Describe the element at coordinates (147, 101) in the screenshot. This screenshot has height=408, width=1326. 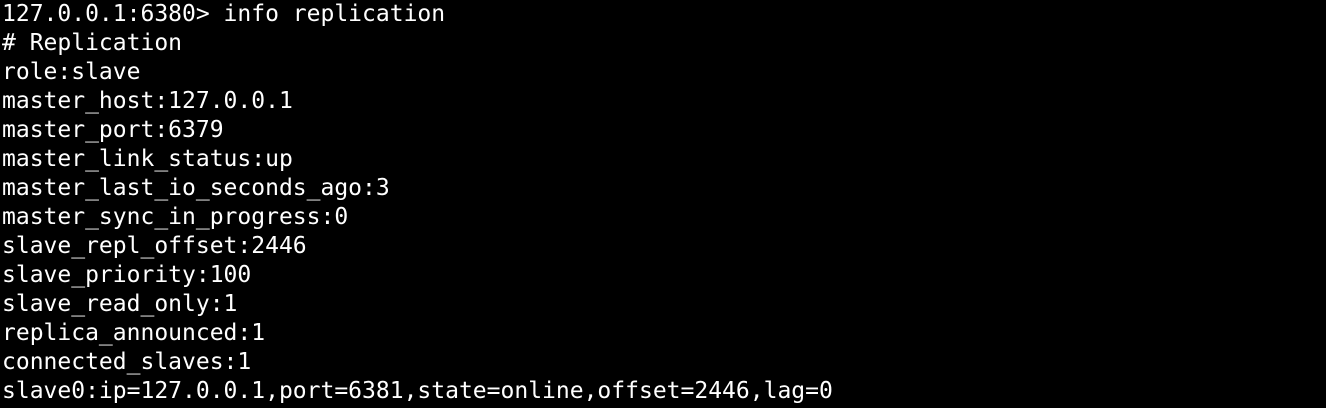
I see `output-line-master-host: master_host:127.0.0.1` at that location.